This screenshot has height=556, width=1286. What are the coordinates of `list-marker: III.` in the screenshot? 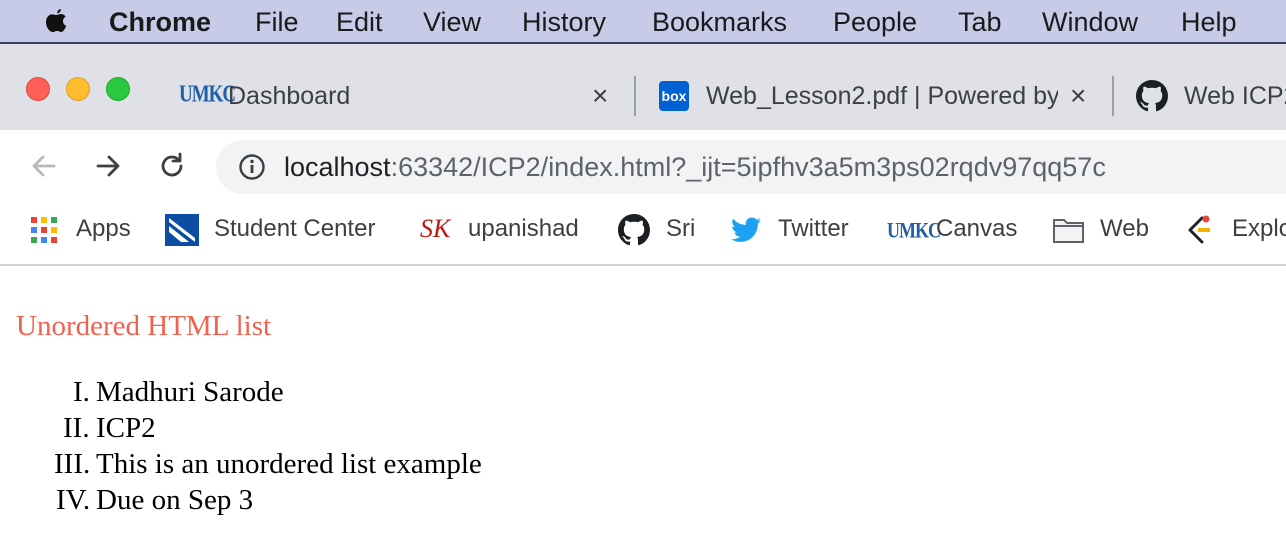 It's located at (72, 464).